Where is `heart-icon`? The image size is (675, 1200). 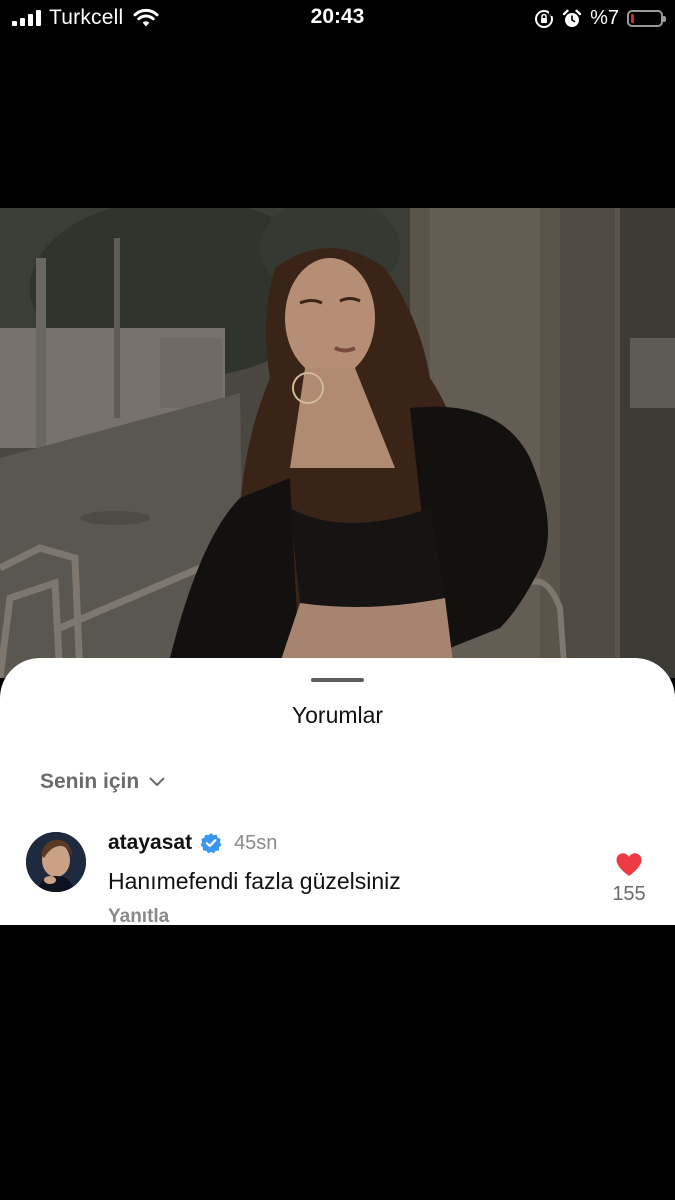
heart-icon is located at coordinates (629, 864).